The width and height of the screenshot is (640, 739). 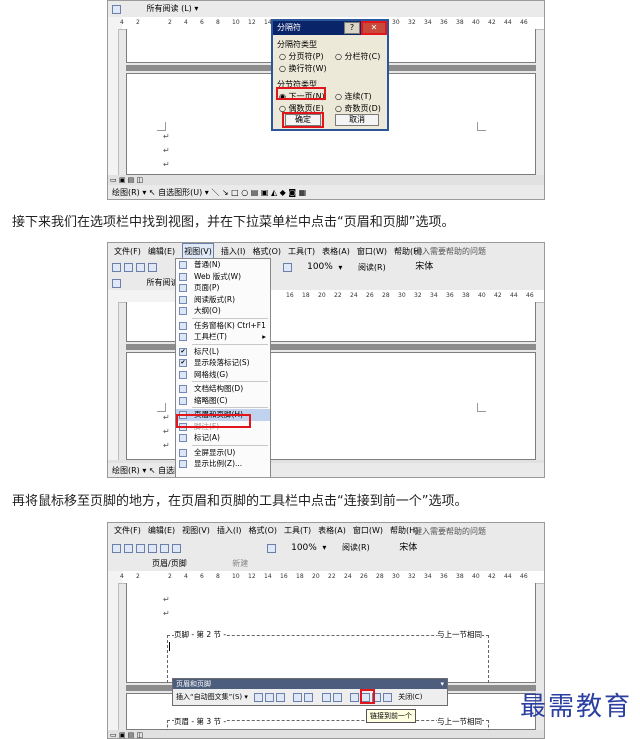 I want to click on toolbar-close-icon: ▾, so click(x=442, y=684).